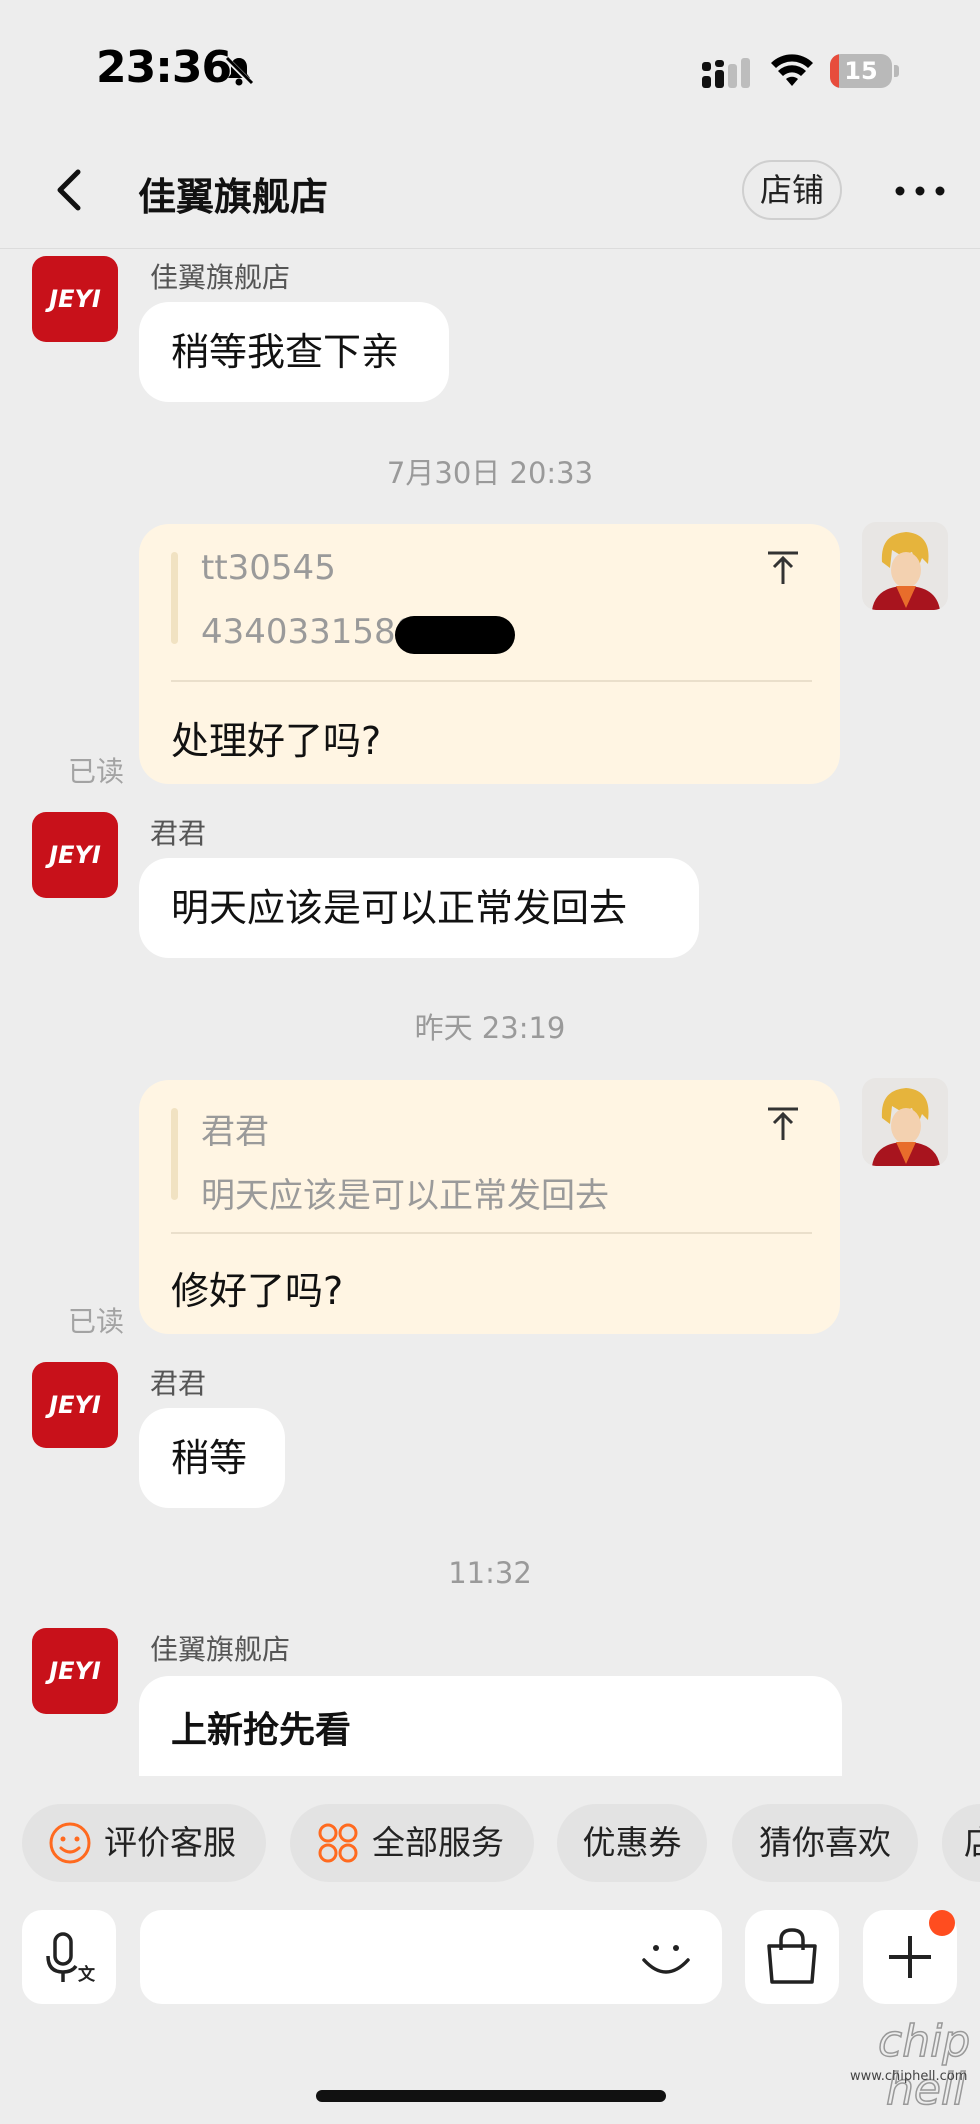  What do you see at coordinates (338, 1843) in the screenshot?
I see `services-grid-icon` at bounding box center [338, 1843].